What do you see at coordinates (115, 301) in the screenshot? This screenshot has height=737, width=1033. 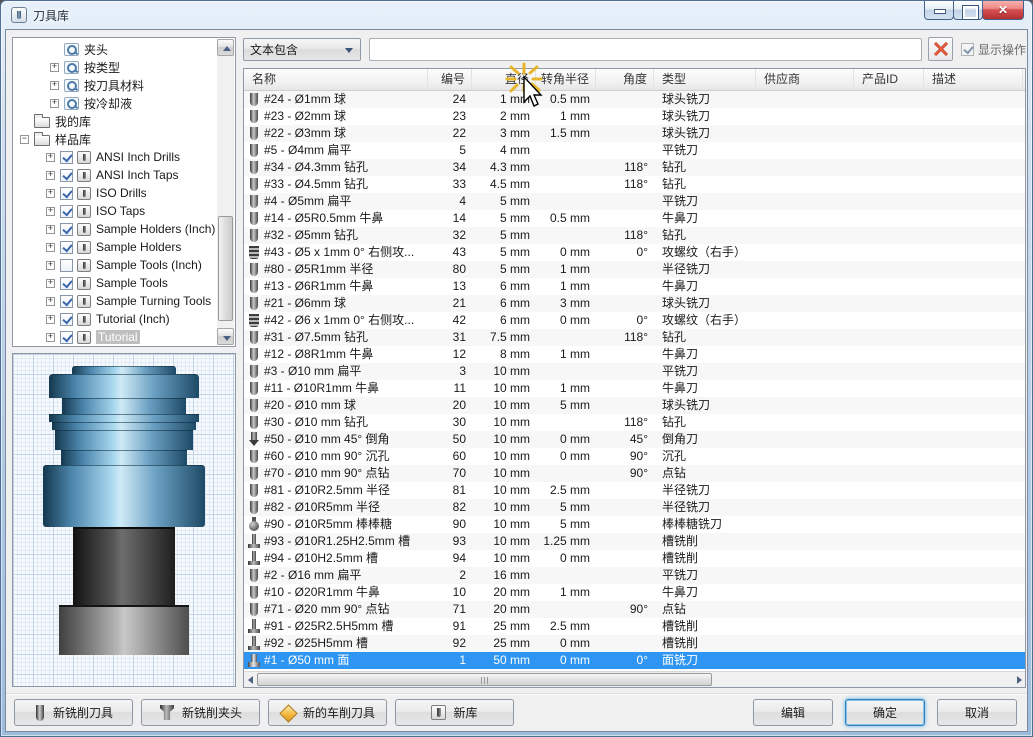 I see `tree-item-sample-turning-tools: + Sample Turning Tools` at bounding box center [115, 301].